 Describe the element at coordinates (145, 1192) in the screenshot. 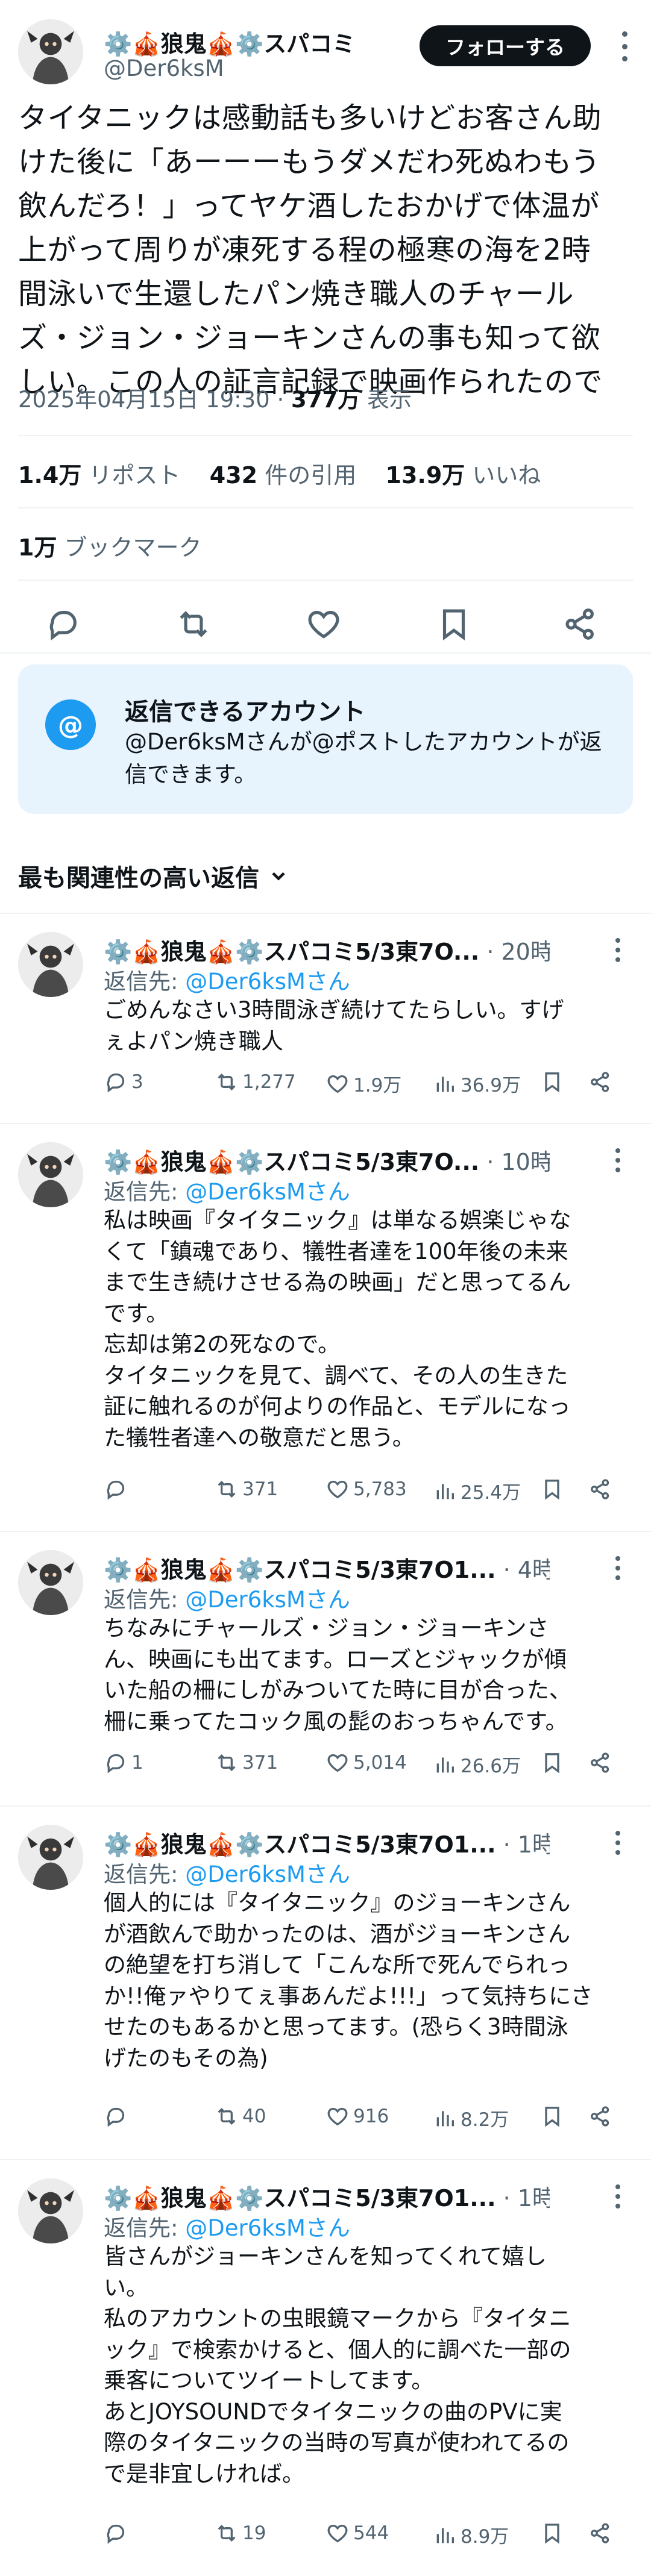

I see `reply-to-prefix: 返信先:` at that location.